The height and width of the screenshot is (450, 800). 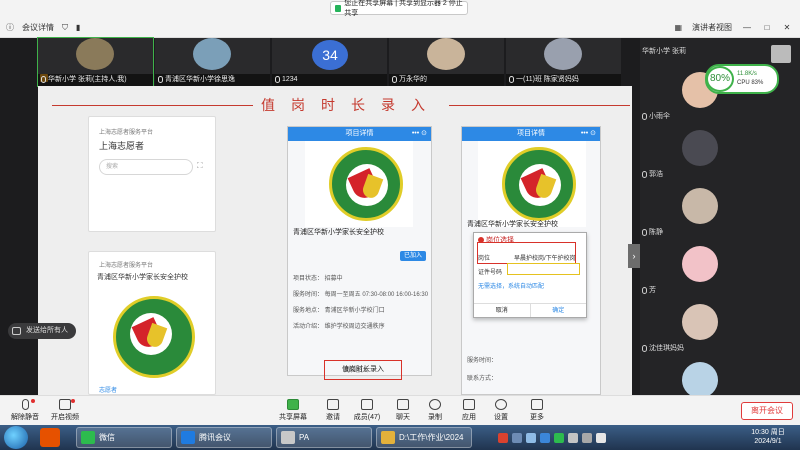 I want to click on video-tile: 青浦区华新小学徐思逸, so click(x=212, y=62).